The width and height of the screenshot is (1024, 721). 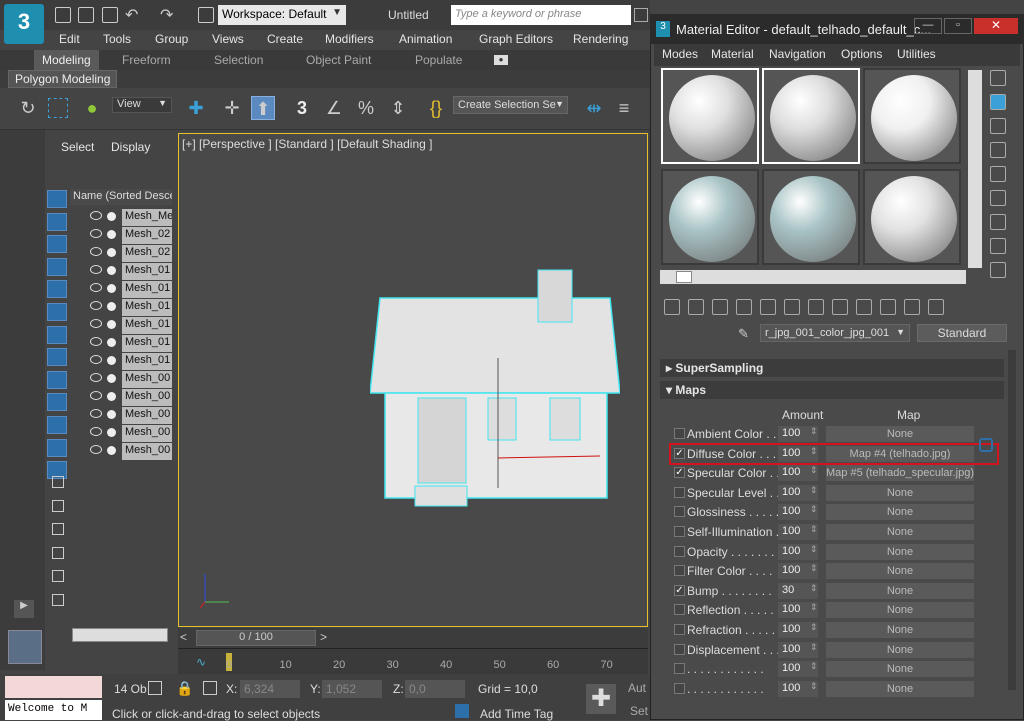 What do you see at coordinates (110, 15) in the screenshot?
I see `save-icon` at bounding box center [110, 15].